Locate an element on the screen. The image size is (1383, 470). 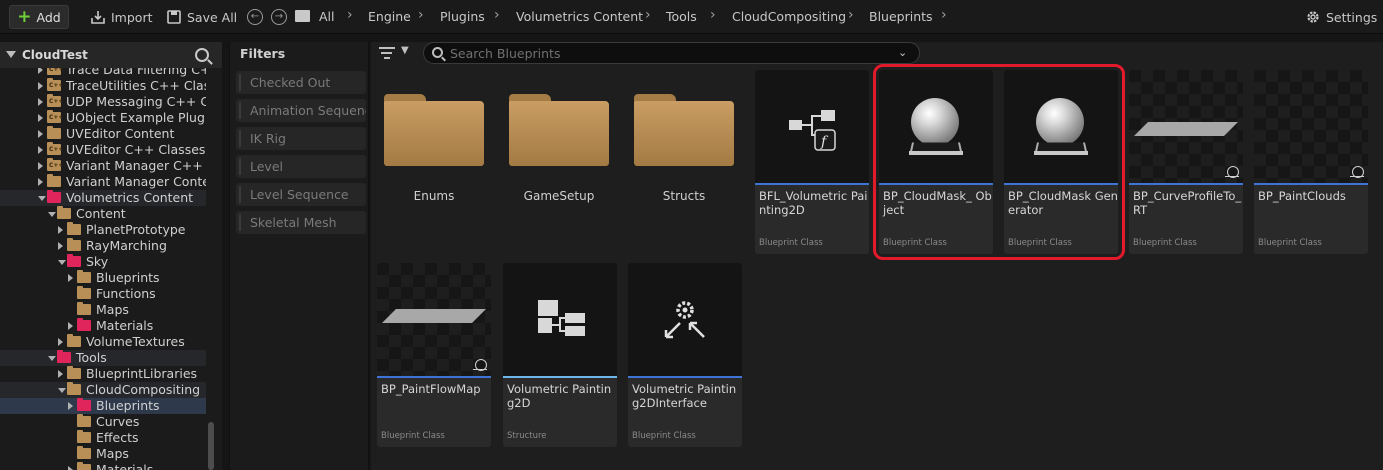
import-button: Import is located at coordinates (121, 17).